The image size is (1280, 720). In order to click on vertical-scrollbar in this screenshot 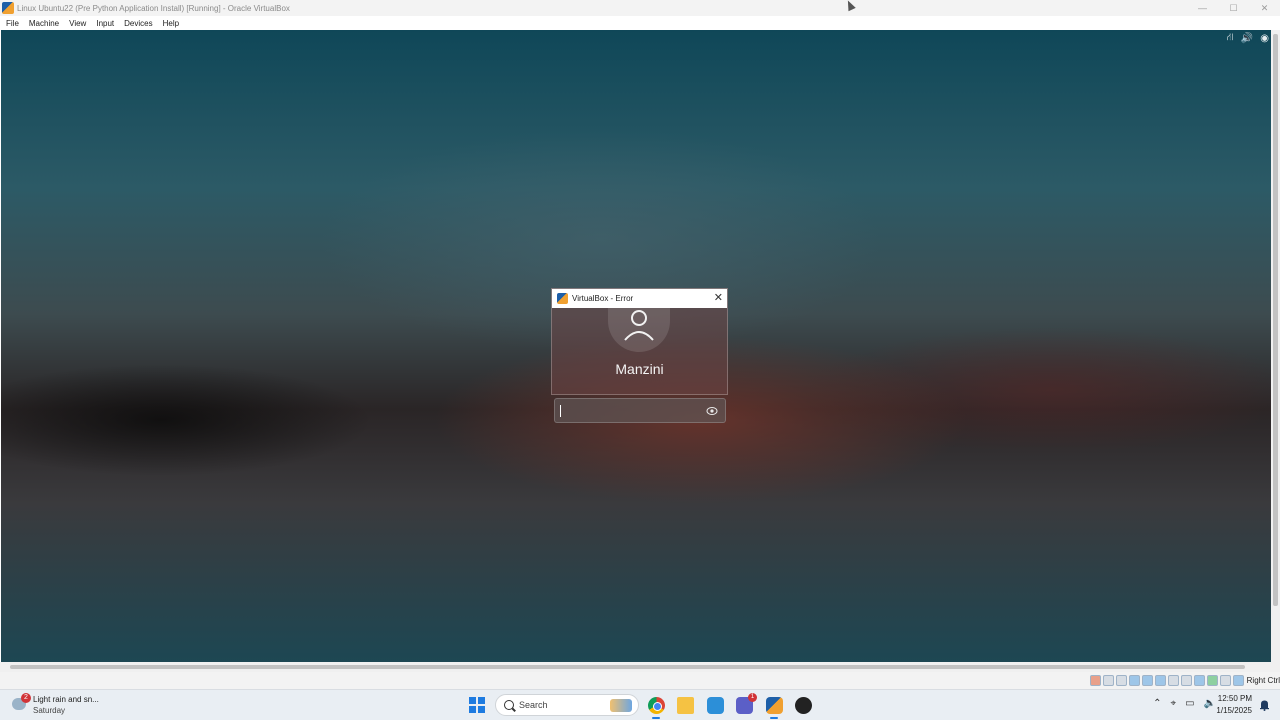, I will do `click(1275, 346)`.